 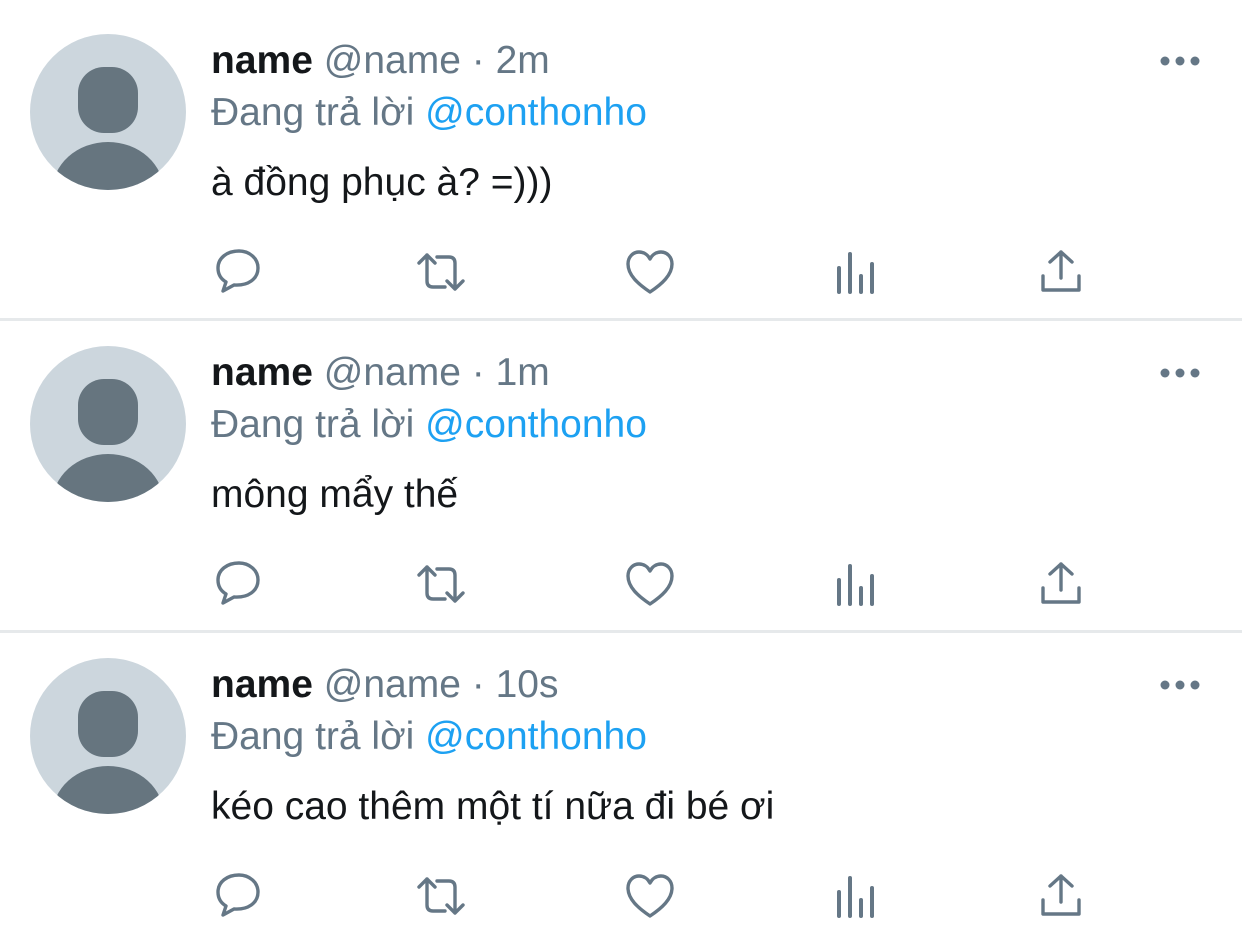 What do you see at coordinates (523, 372) in the screenshot?
I see `timestamp: 1m` at bounding box center [523, 372].